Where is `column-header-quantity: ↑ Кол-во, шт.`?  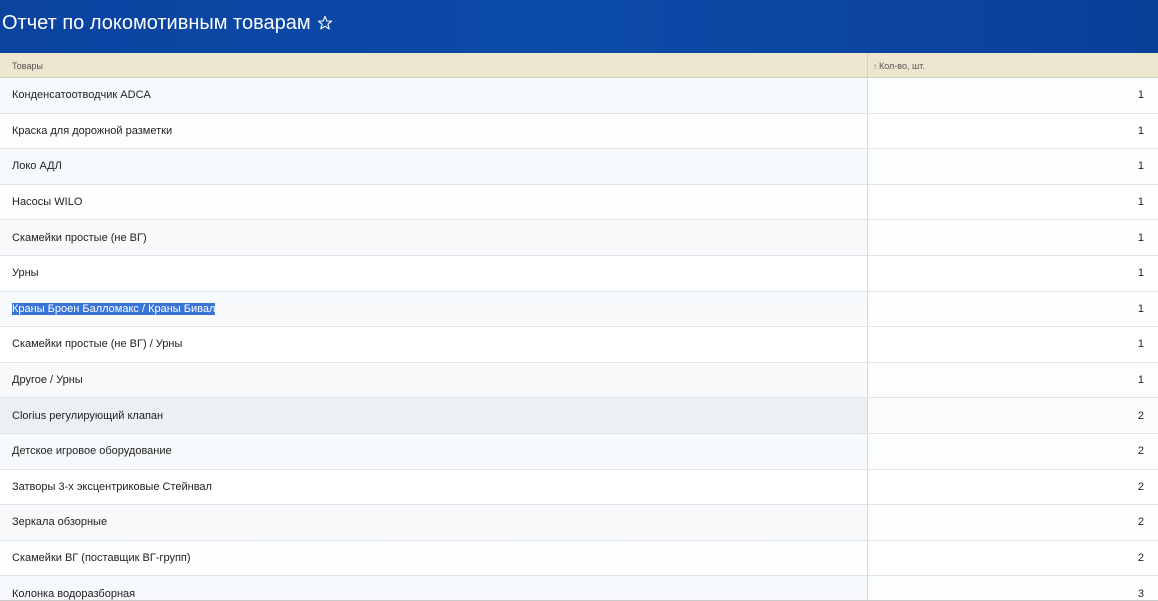
column-header-quantity: ↑ Кол-во, шт. is located at coordinates (1012, 65).